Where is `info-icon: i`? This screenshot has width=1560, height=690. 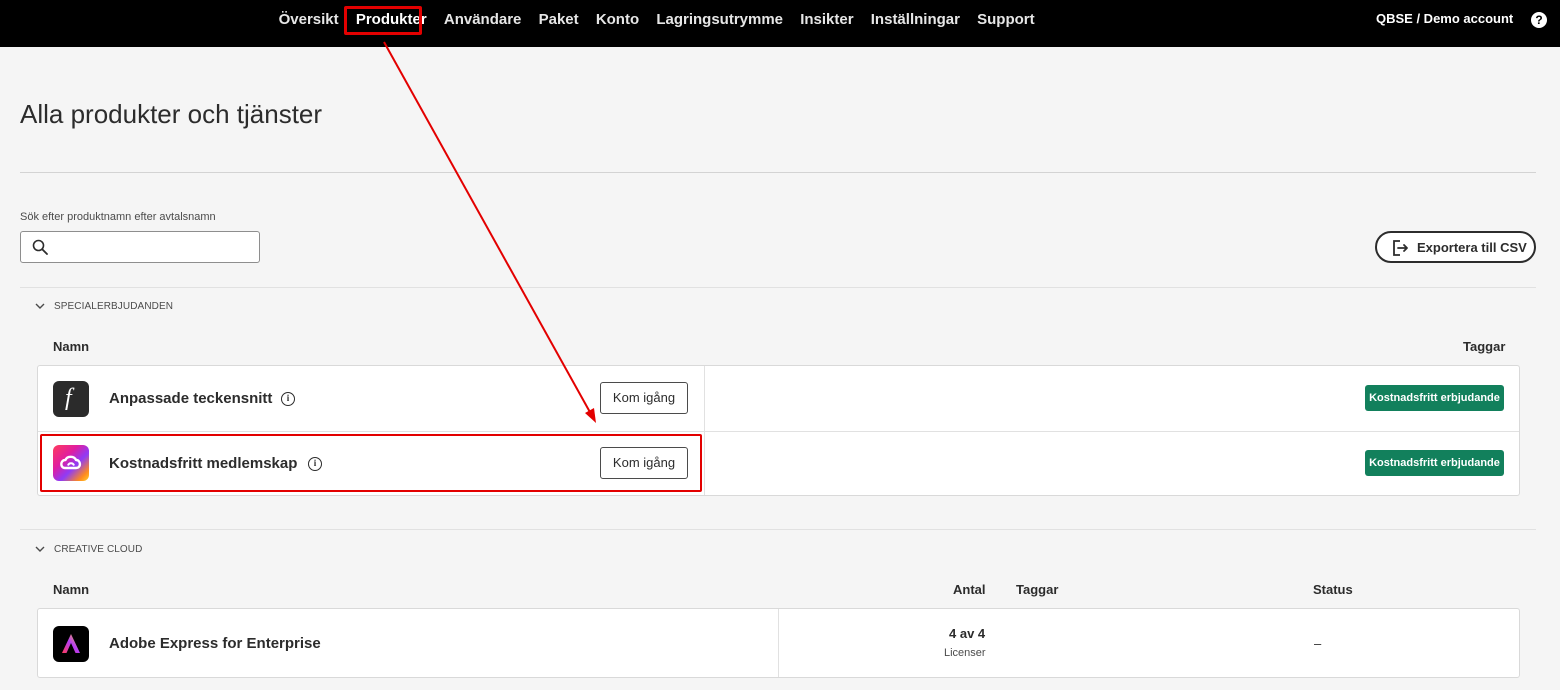 info-icon: i is located at coordinates (288, 399).